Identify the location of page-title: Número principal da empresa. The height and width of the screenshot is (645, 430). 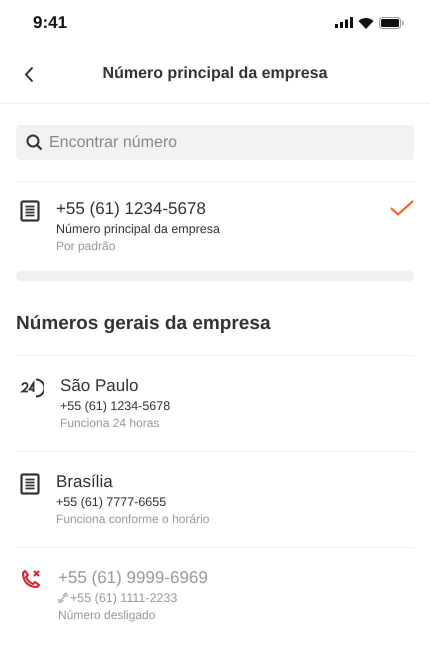
(215, 73).